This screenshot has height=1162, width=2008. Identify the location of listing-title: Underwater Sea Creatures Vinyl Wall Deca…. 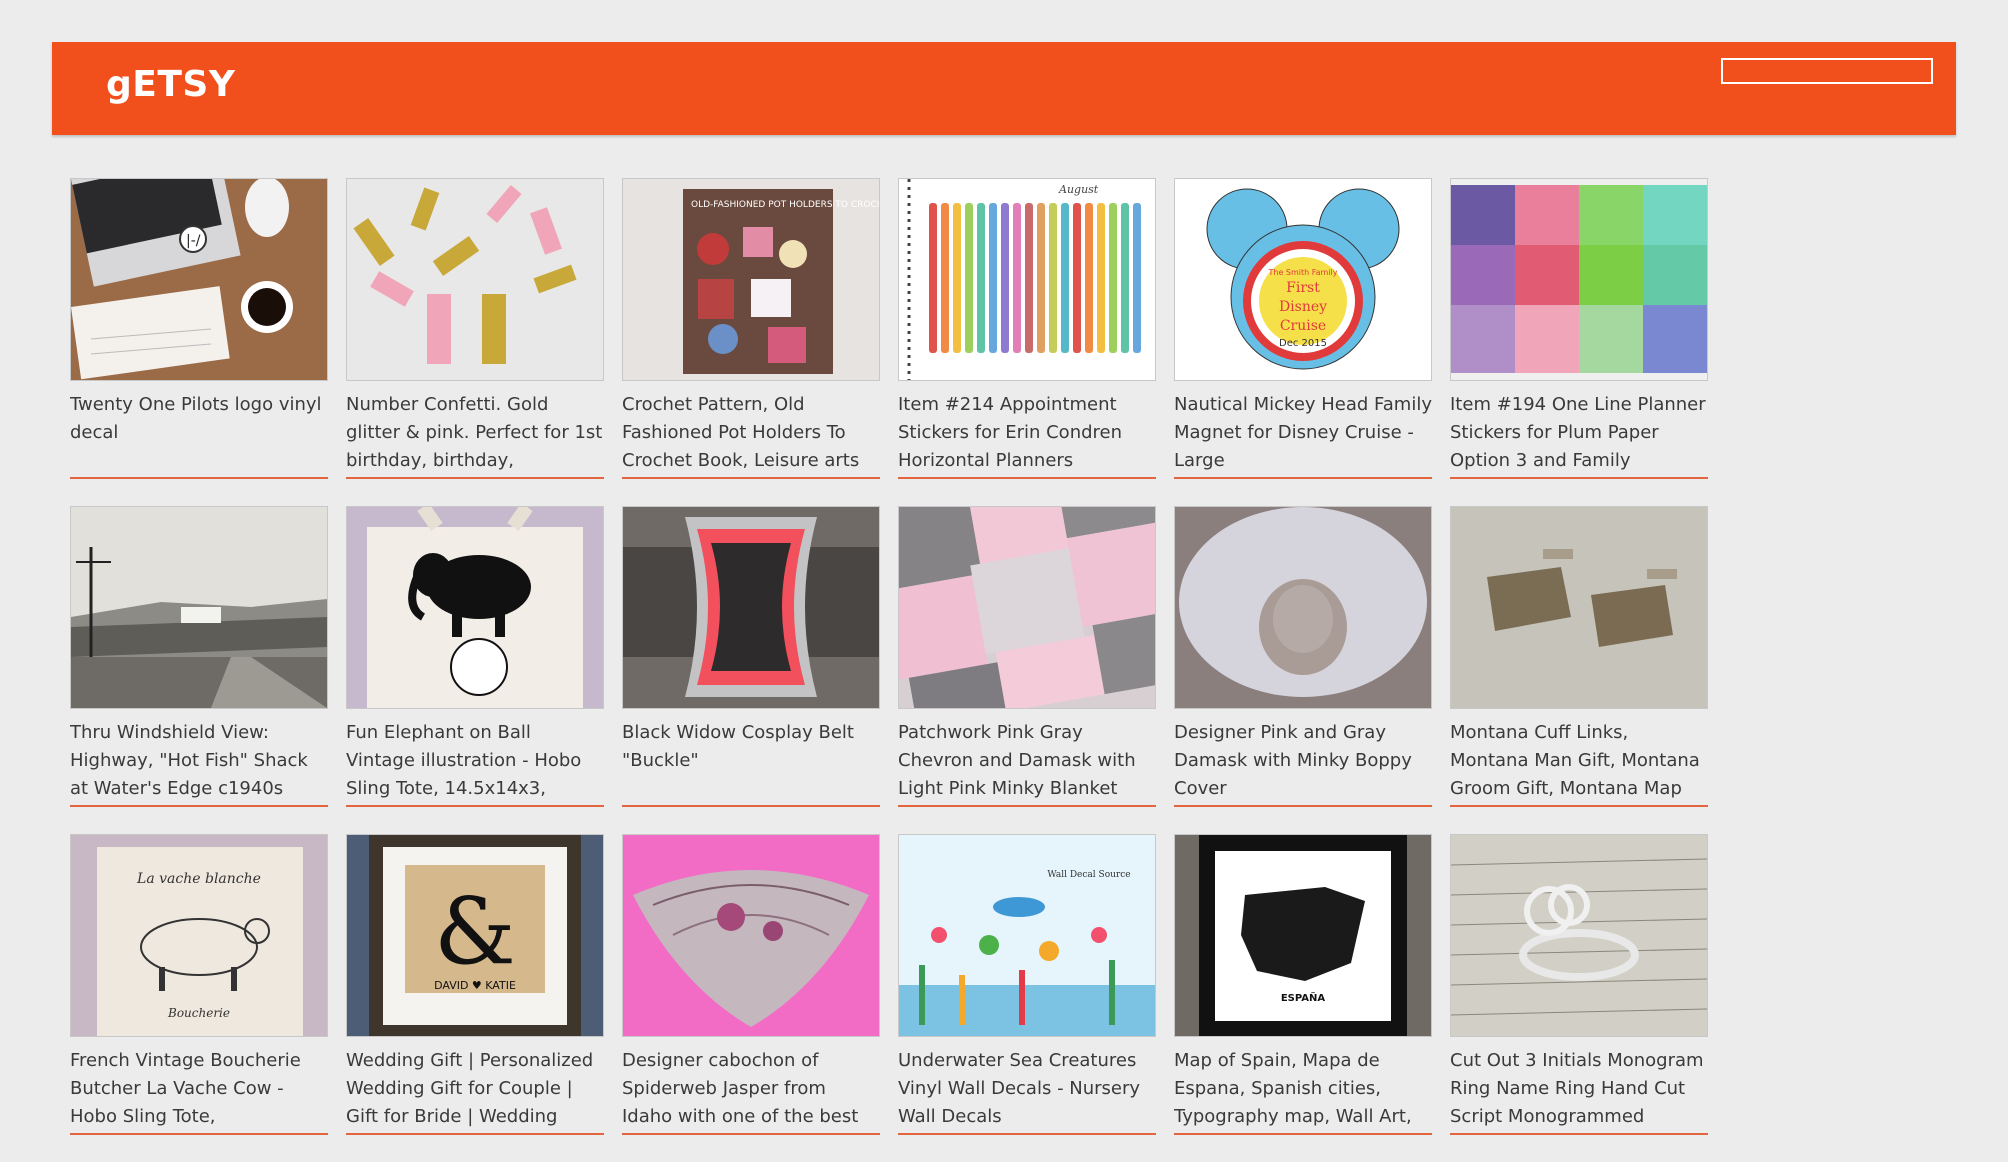
(1027, 1089).